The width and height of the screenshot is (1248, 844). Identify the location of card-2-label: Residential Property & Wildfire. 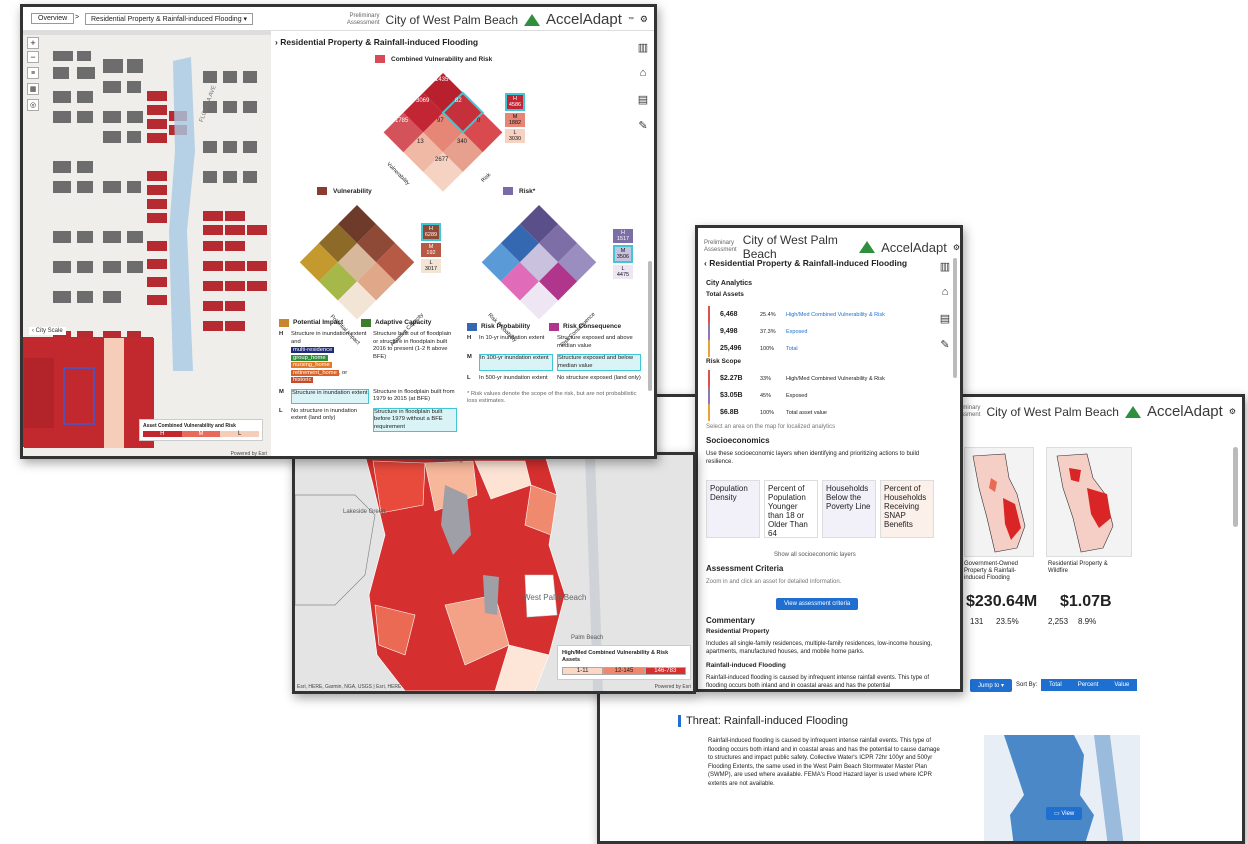
(1078, 567).